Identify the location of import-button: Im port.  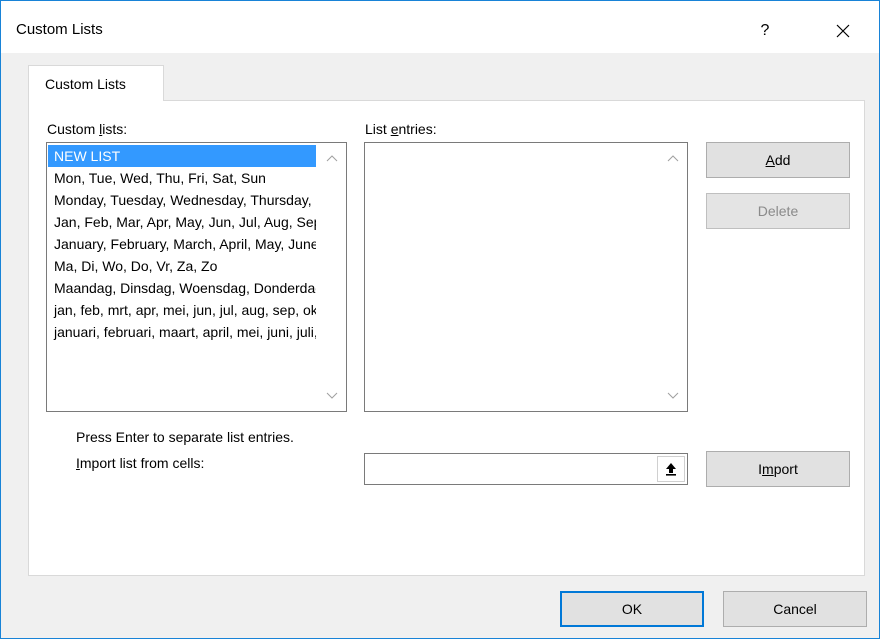
(778, 469).